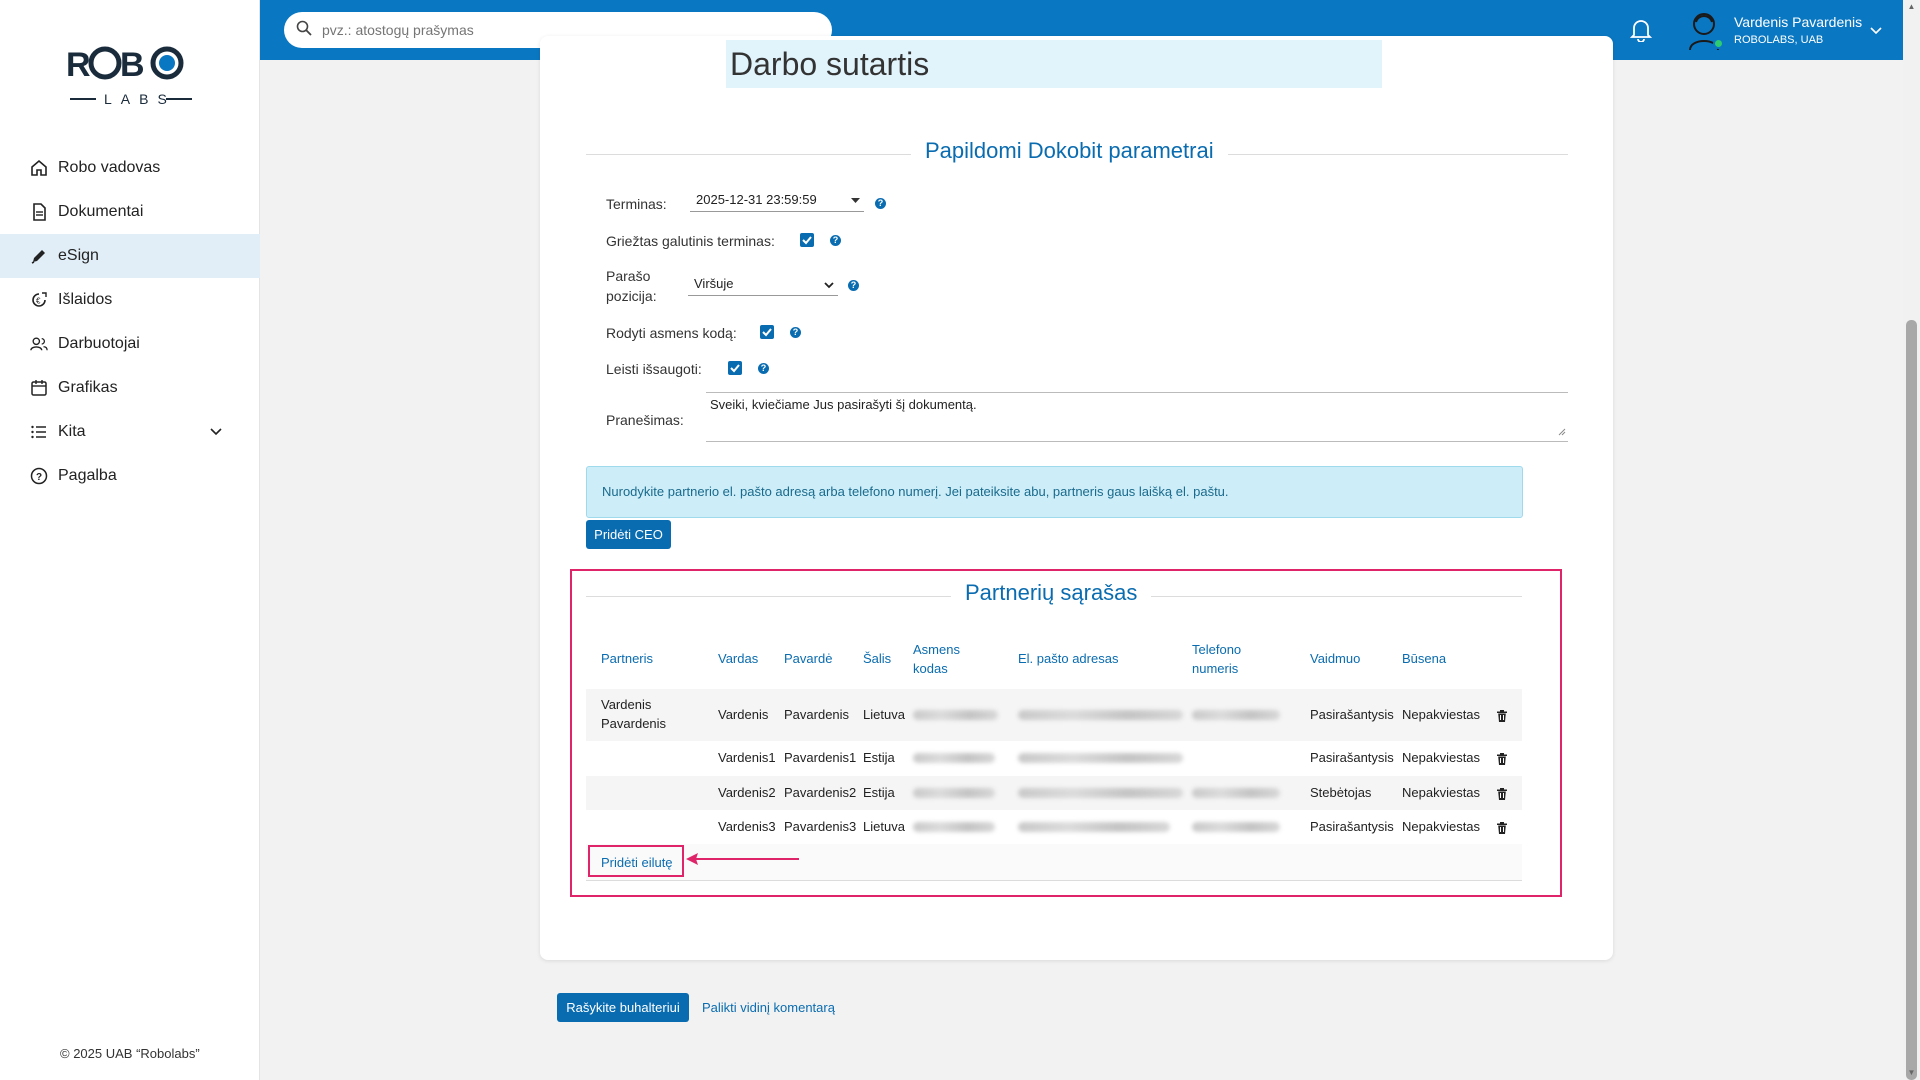  Describe the element at coordinates (742, 859) in the screenshot. I see `highlight-arrow` at that location.